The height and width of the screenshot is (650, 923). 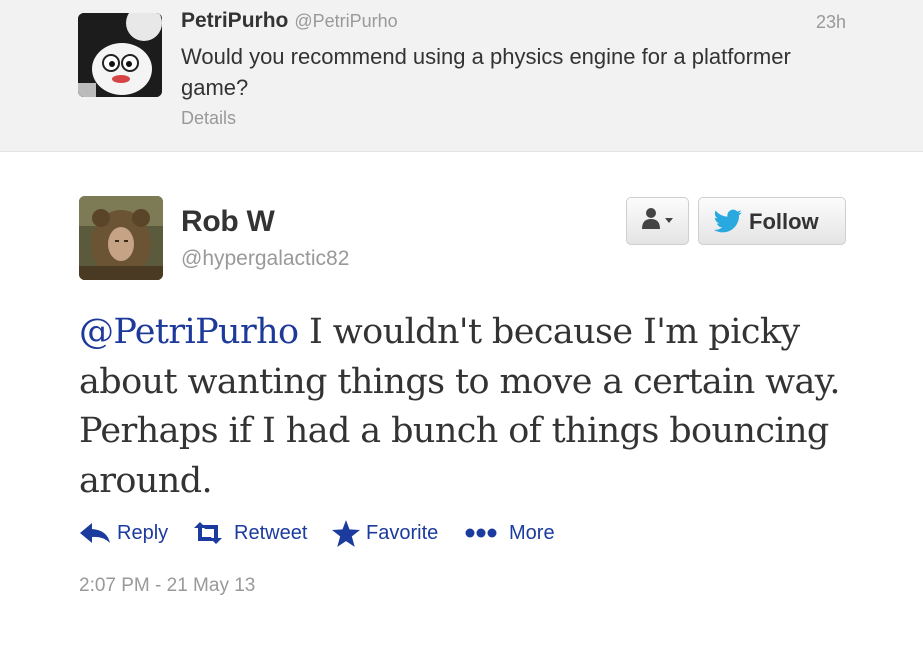 I want to click on tweet-timestamp: 2:07 PM - 21 May 13, so click(x=167, y=586).